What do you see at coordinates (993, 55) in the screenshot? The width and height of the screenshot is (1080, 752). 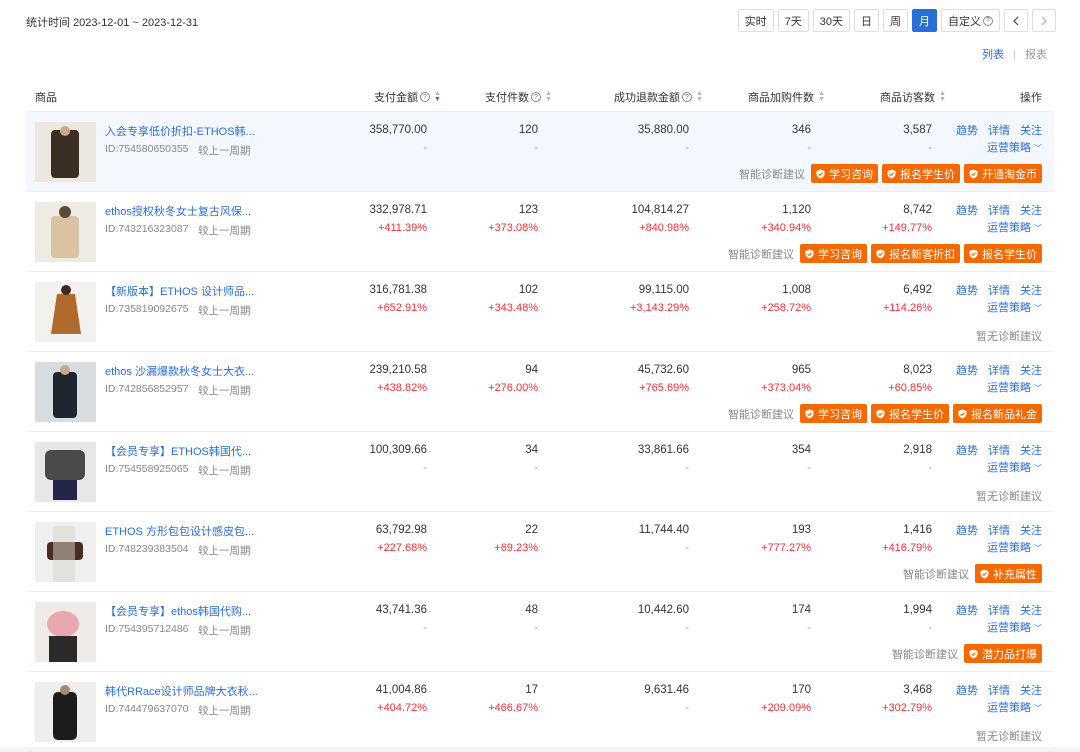 I see `view-list-link: 列表` at bounding box center [993, 55].